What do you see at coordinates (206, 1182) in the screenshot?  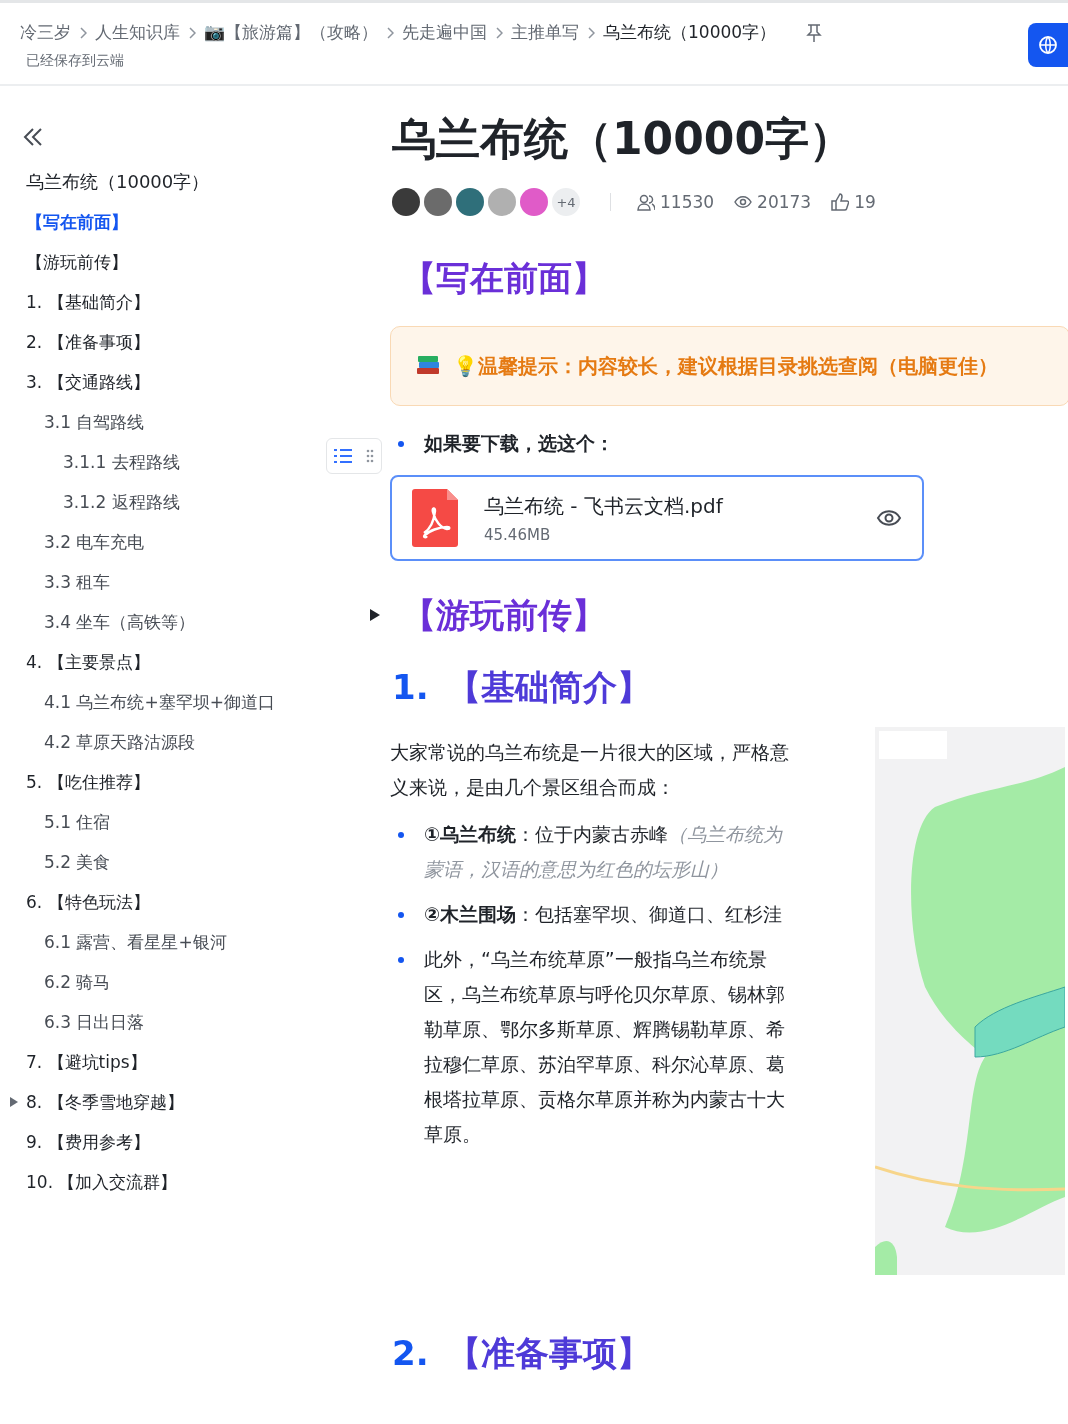 I see `outline-item: 10. 【加入交流群】` at bounding box center [206, 1182].